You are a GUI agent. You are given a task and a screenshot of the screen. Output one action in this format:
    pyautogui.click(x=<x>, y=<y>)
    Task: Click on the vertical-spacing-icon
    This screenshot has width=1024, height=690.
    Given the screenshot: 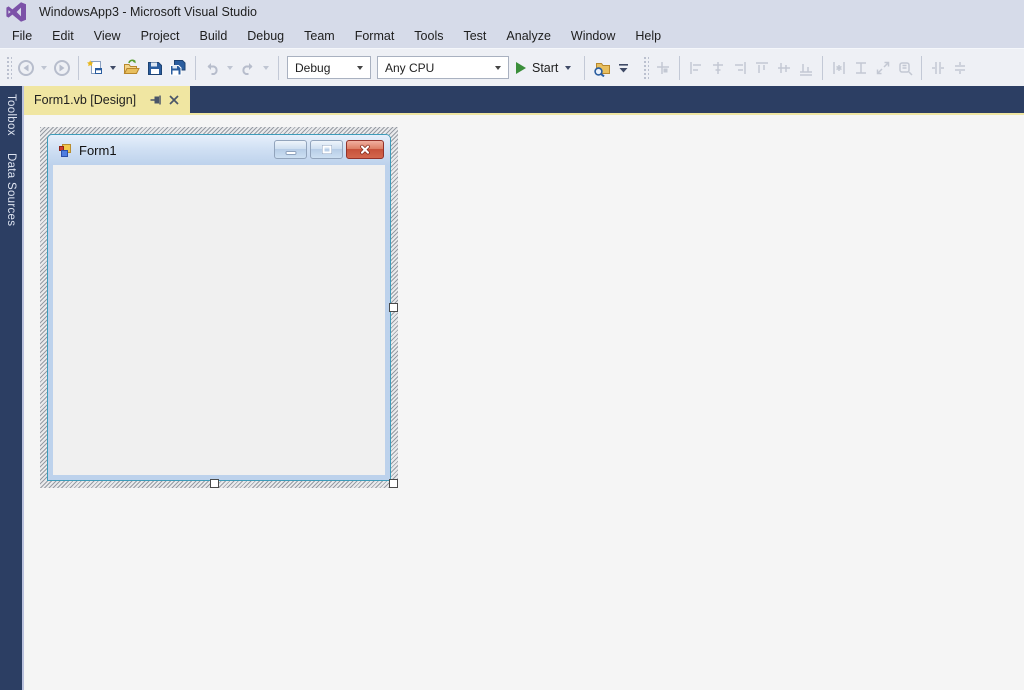 What is the action you would take?
    pyautogui.click(x=960, y=68)
    